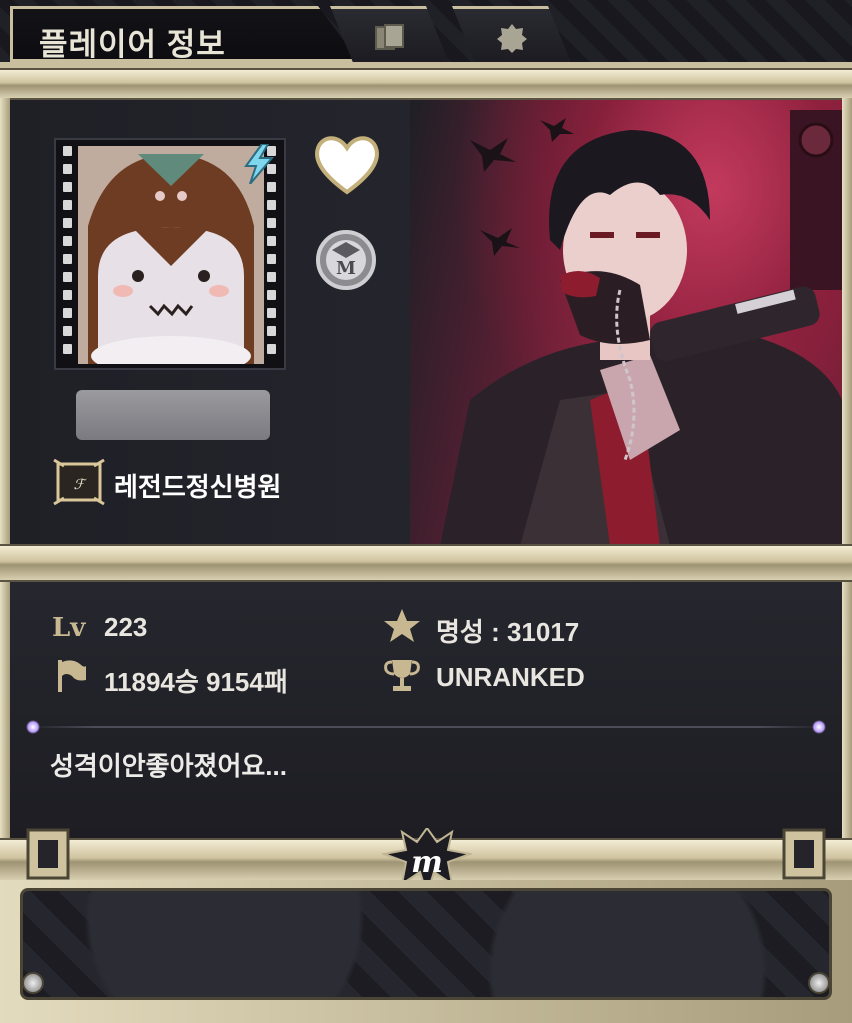  What do you see at coordinates (173, 415) in the screenshot?
I see `nickname-field-hidden` at bounding box center [173, 415].